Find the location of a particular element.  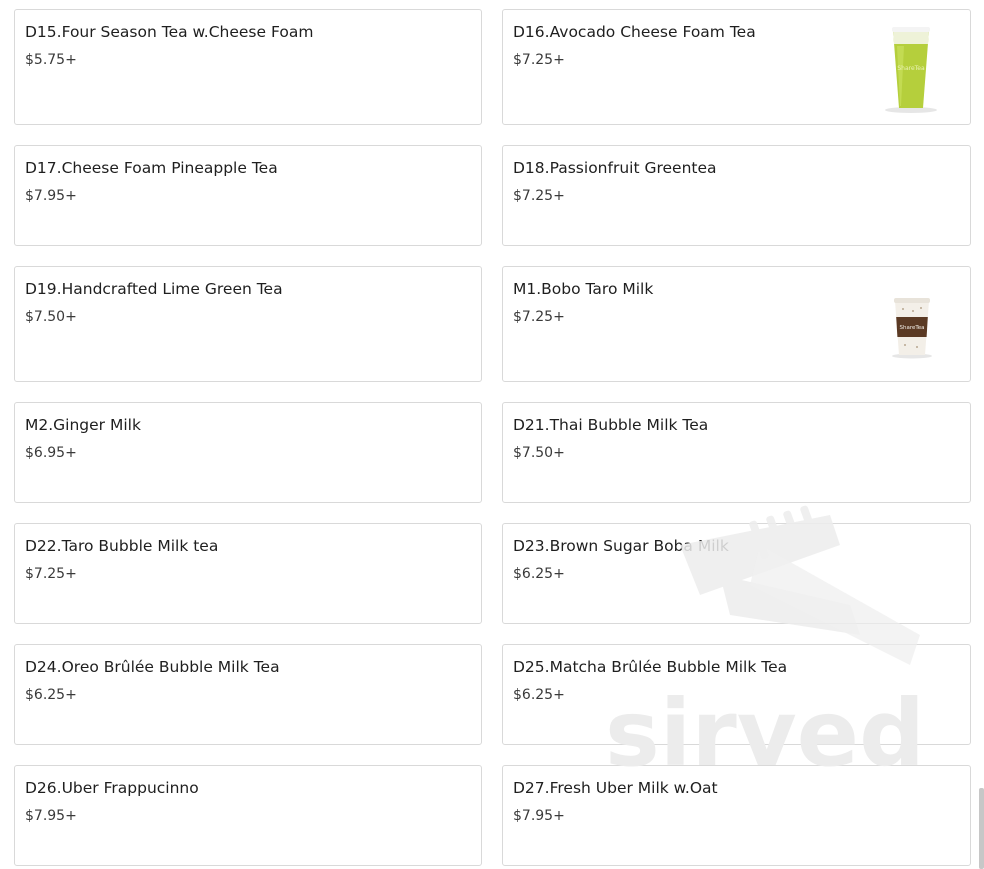

menu-item-card: D26.Uber Frappucinno $7.95+ is located at coordinates (248, 815).